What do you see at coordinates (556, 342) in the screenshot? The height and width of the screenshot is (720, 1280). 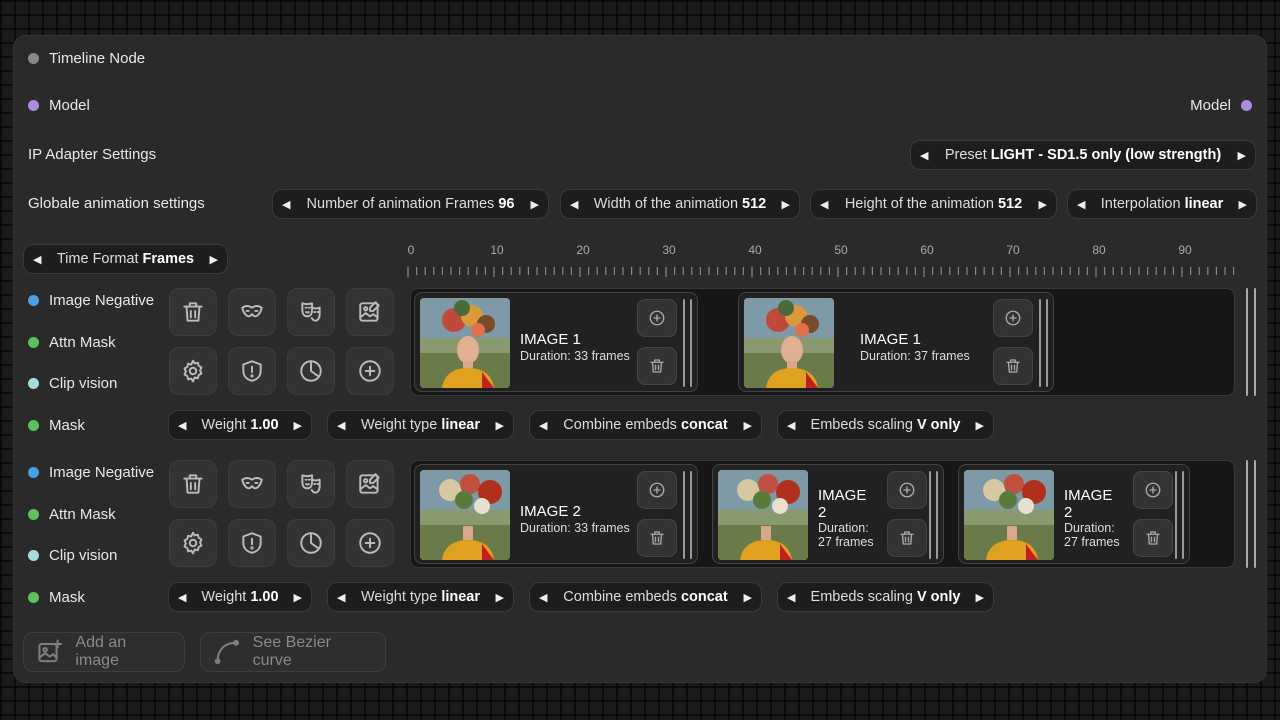 I see `image-clip: IMAGE 1 Duration: 33 frames` at bounding box center [556, 342].